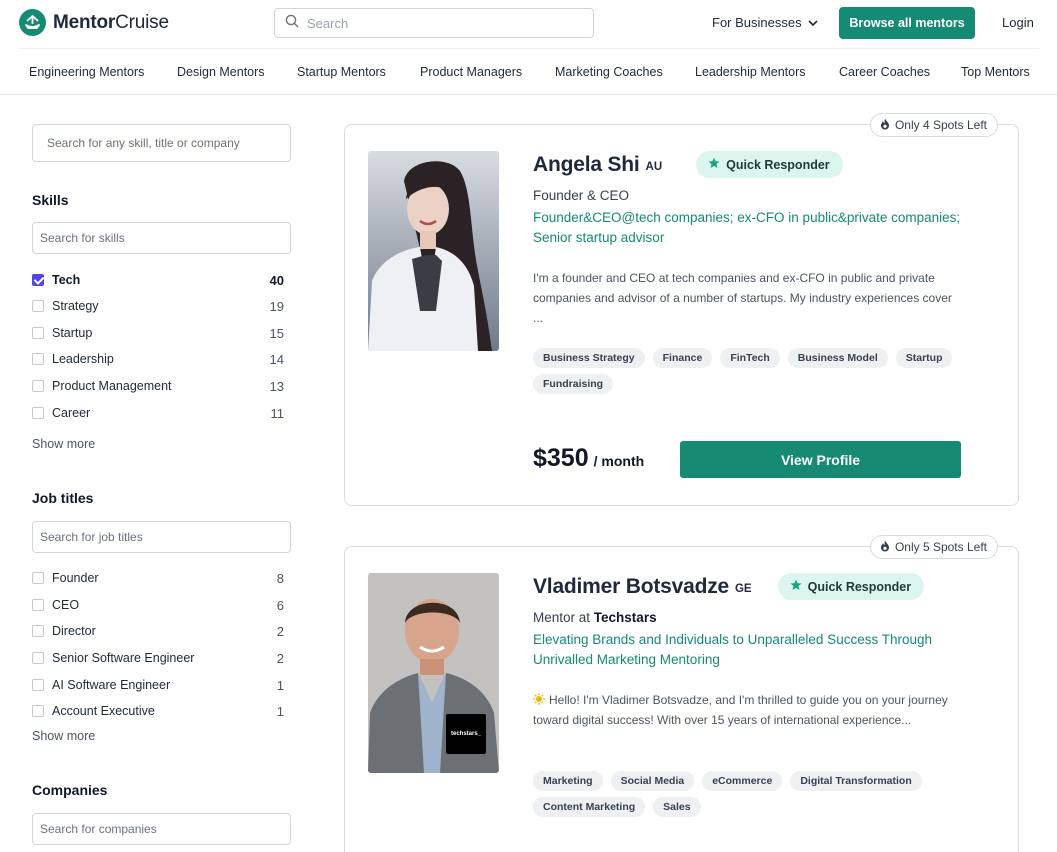 The image size is (1057, 852). What do you see at coordinates (433, 251) in the screenshot?
I see `mentor-photo` at bounding box center [433, 251].